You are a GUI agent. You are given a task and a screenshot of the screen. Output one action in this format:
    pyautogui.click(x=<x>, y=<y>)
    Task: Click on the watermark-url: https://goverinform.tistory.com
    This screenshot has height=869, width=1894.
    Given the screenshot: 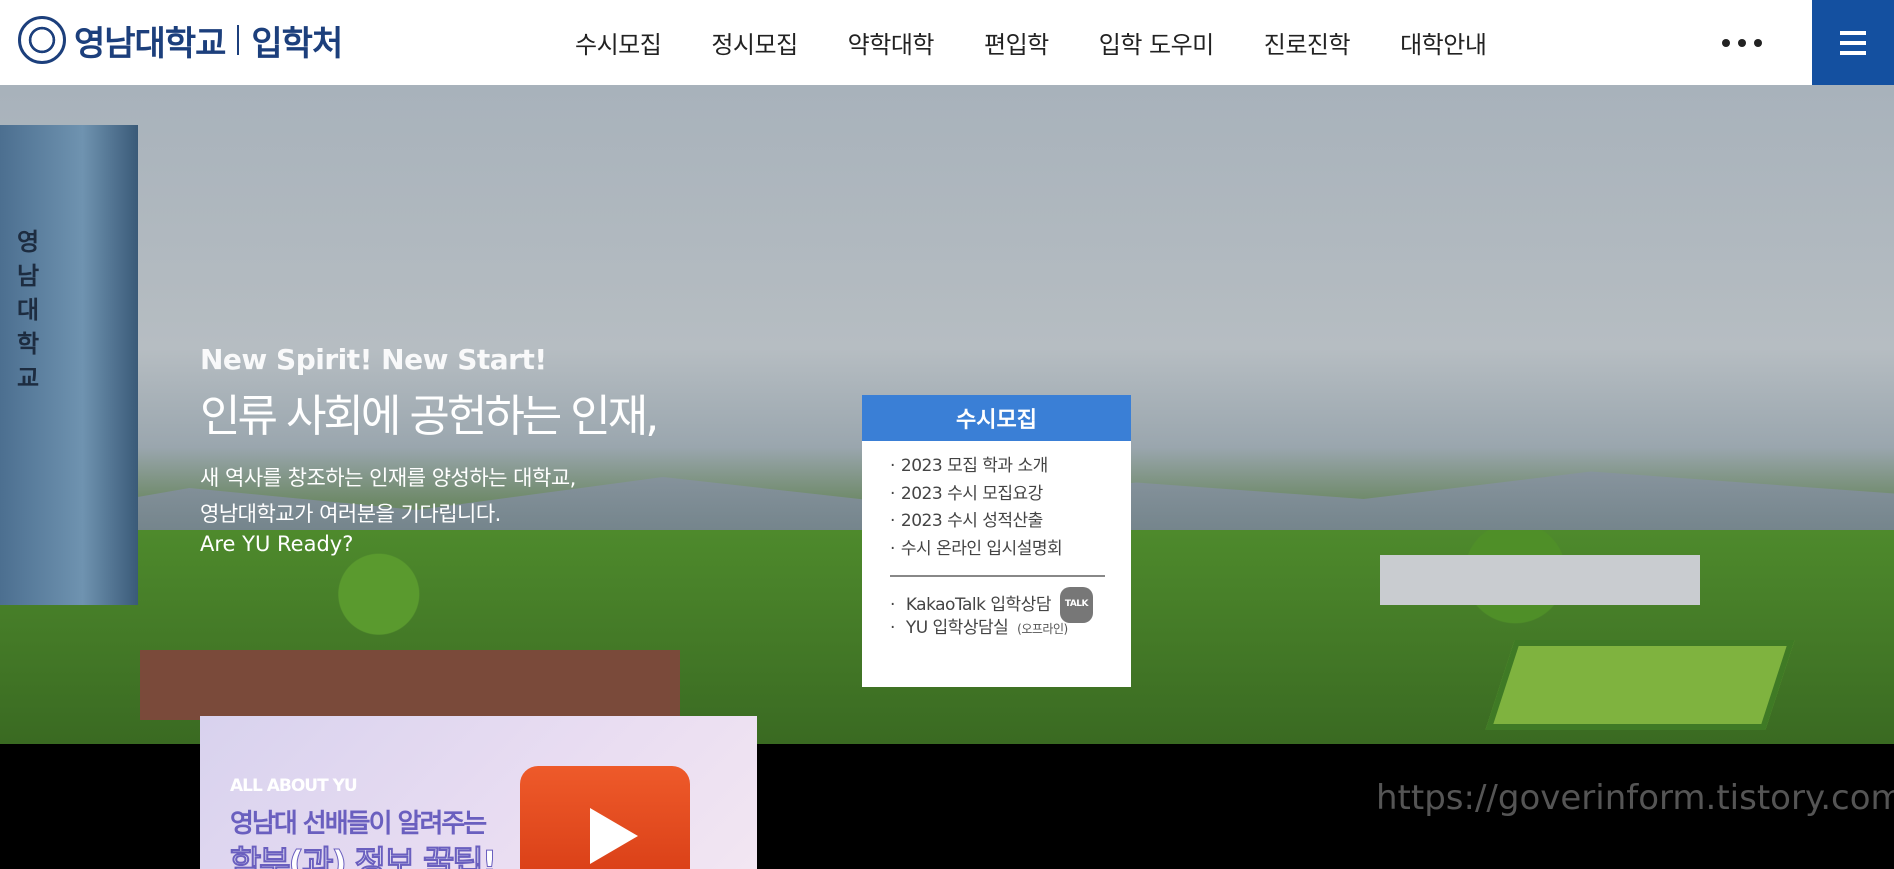 What is the action you would take?
    pyautogui.click(x=1635, y=798)
    